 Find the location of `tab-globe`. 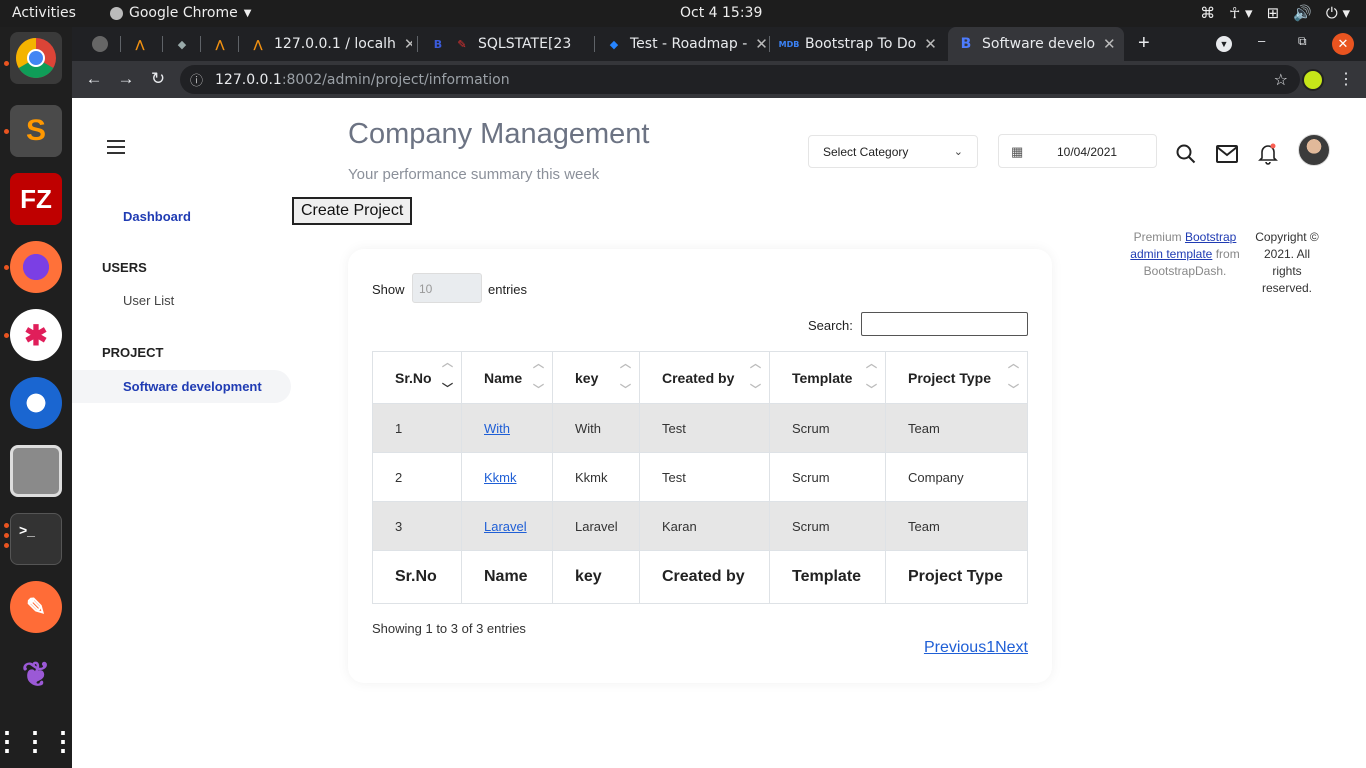

tab-globe is located at coordinates (97, 44).